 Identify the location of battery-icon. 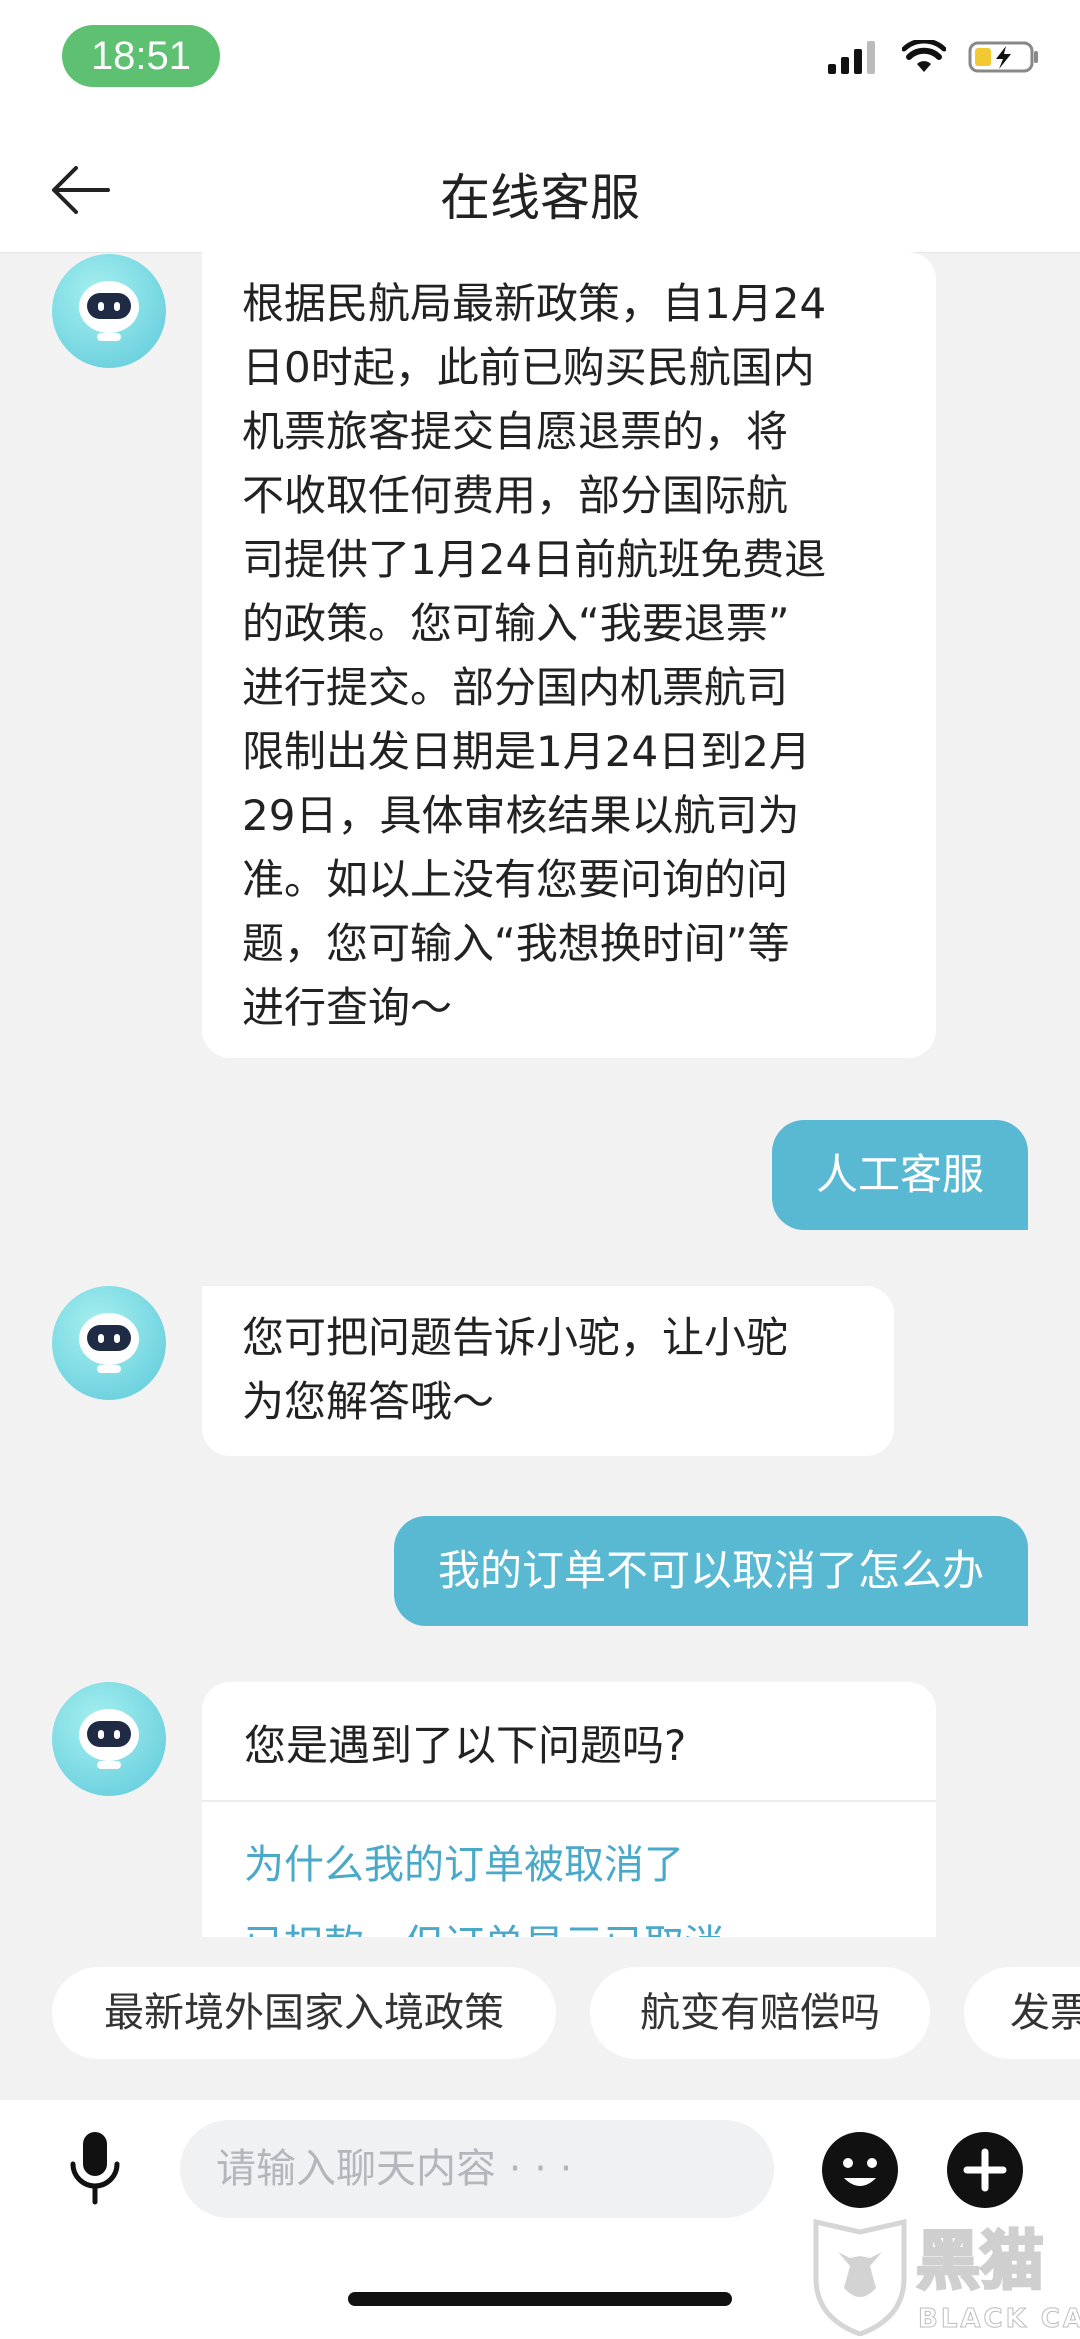
(1003, 57).